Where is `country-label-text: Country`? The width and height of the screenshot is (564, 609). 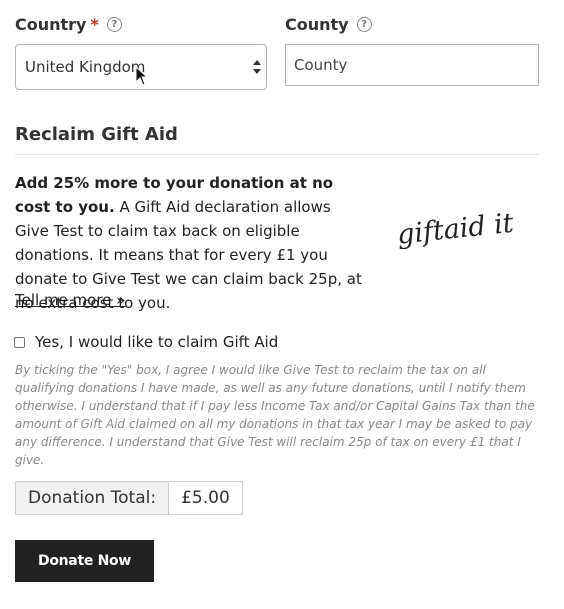 country-label-text: Country is located at coordinates (51, 24).